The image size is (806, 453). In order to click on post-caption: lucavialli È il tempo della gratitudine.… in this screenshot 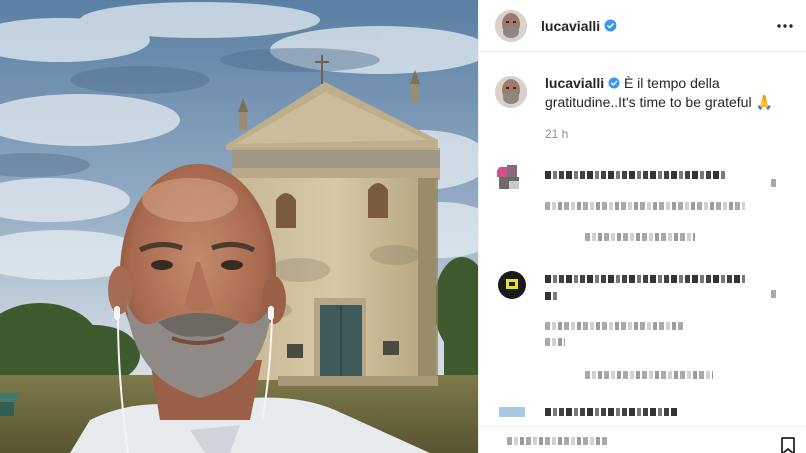, I will do `click(645, 93)`.